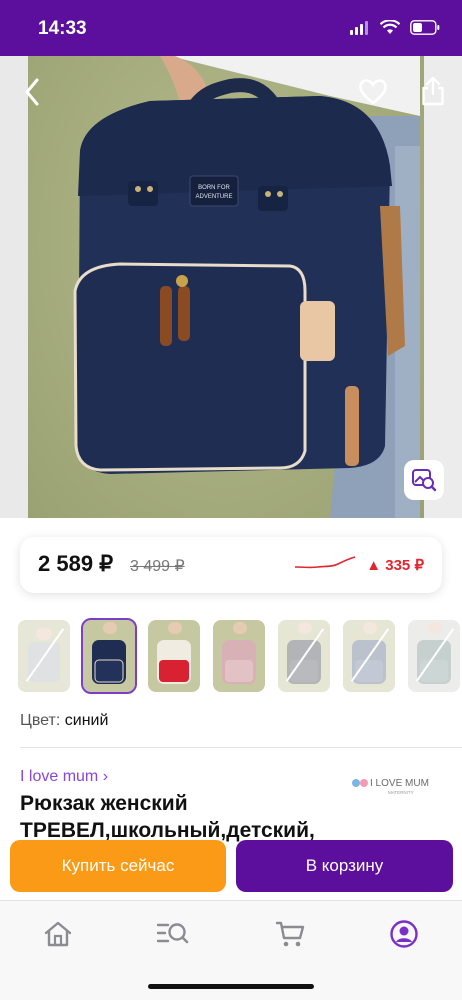  I want to click on wifi-icon, so click(390, 27).